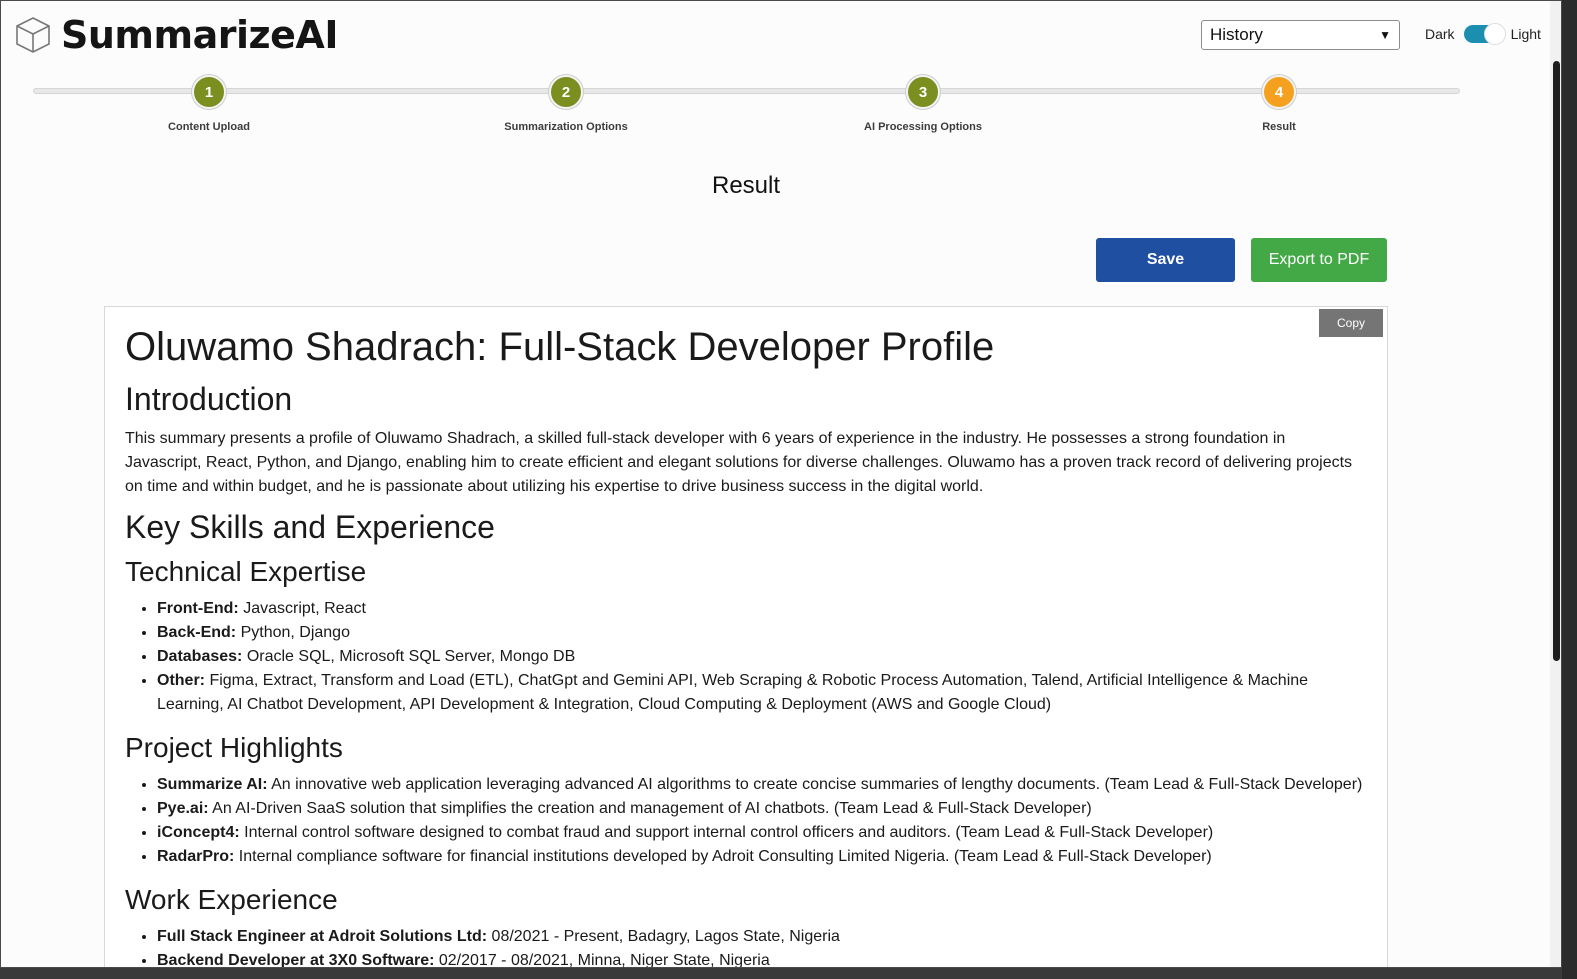 The height and width of the screenshot is (979, 1577). What do you see at coordinates (209, 92) in the screenshot?
I see `step-number: 1` at bounding box center [209, 92].